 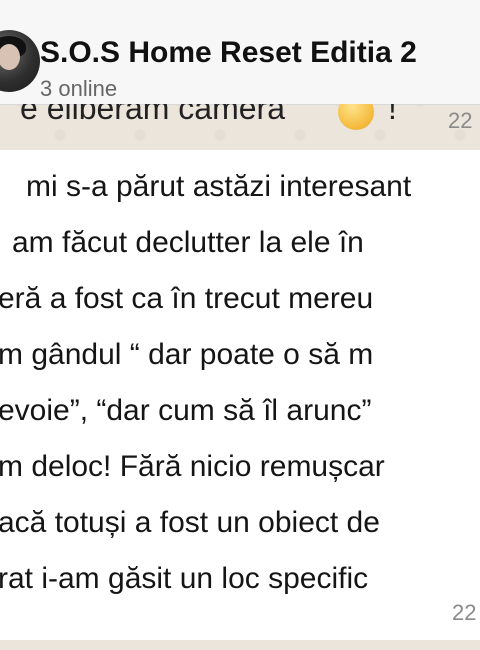 What do you see at coordinates (190, 522) in the screenshot?
I see `message-line-7: acă totuși a fost un obiect de` at bounding box center [190, 522].